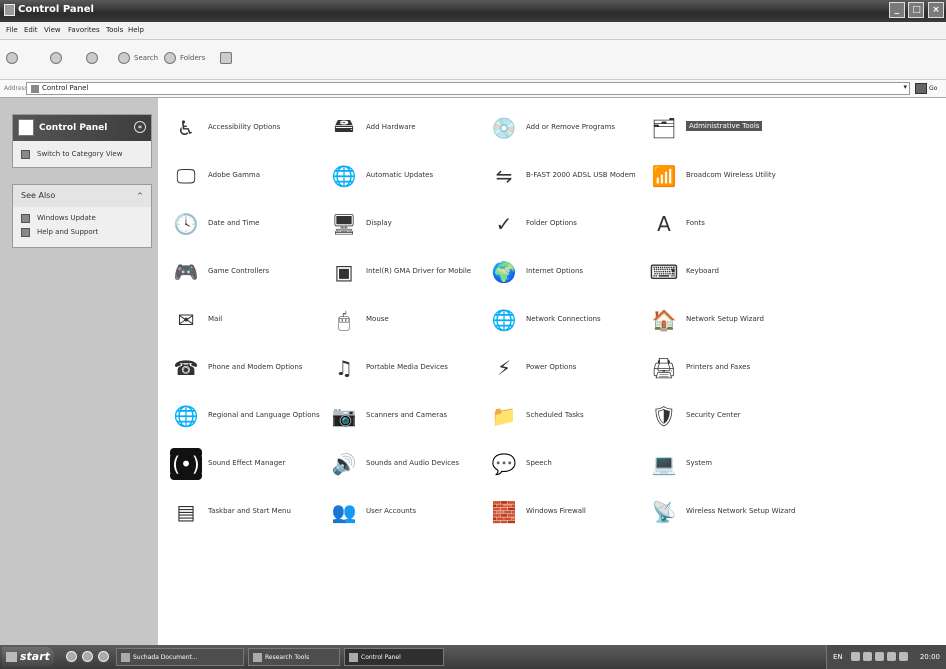  I want to click on regional-language-icon: 🌐, so click(186, 416).